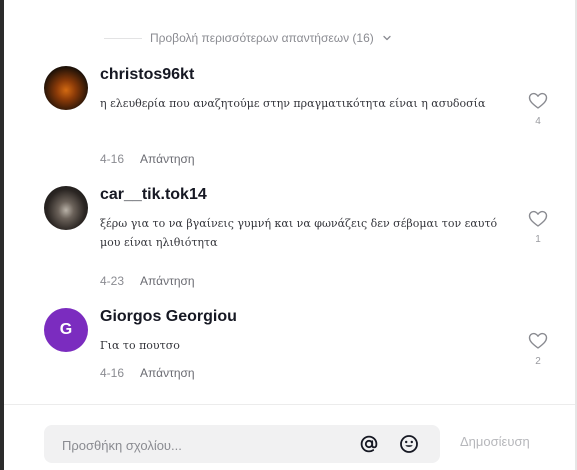 This screenshot has width=577, height=470. Describe the element at coordinates (289, 404) in the screenshot. I see `footer-divider` at that location.